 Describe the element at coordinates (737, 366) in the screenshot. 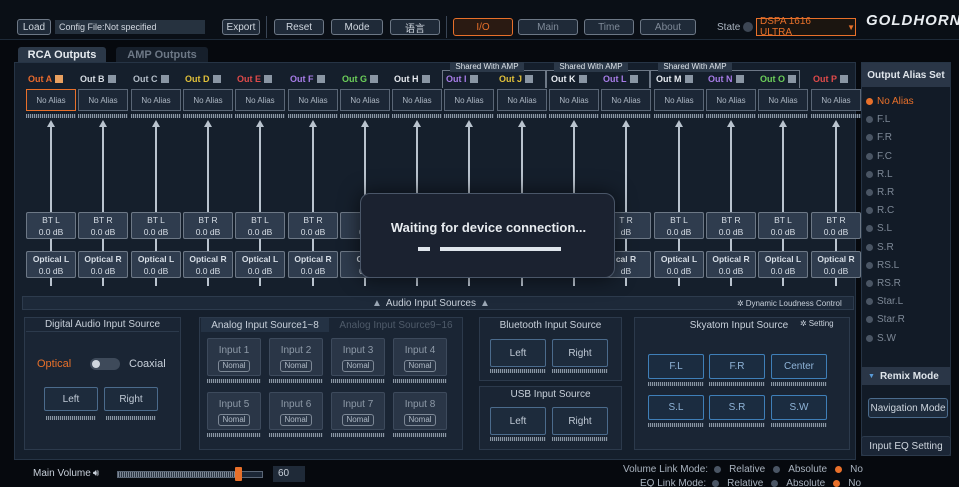

I see `skyatom-channel-button: F.R` at that location.